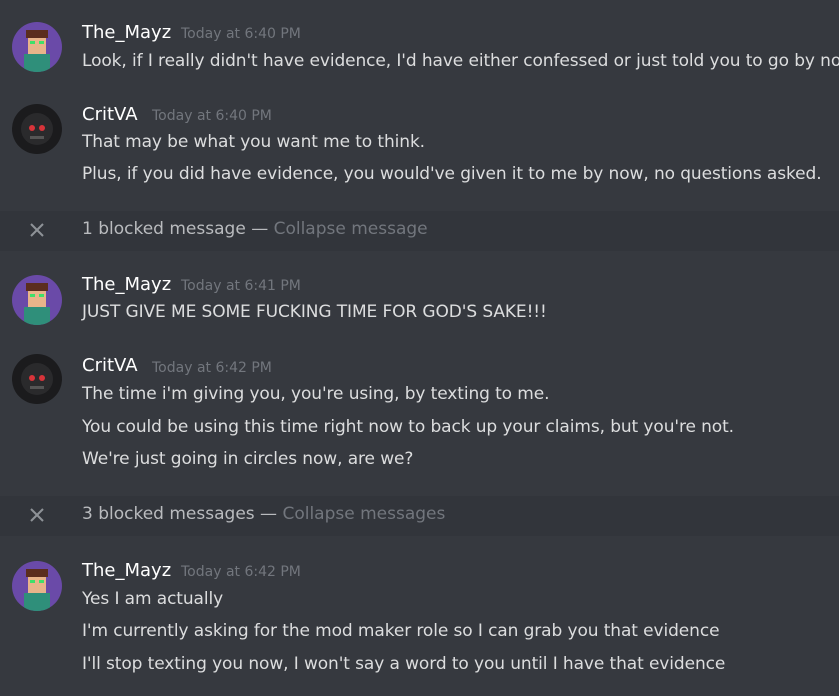  What do you see at coordinates (248, 459) in the screenshot?
I see `message-text: We're just going in circles now, are we?` at bounding box center [248, 459].